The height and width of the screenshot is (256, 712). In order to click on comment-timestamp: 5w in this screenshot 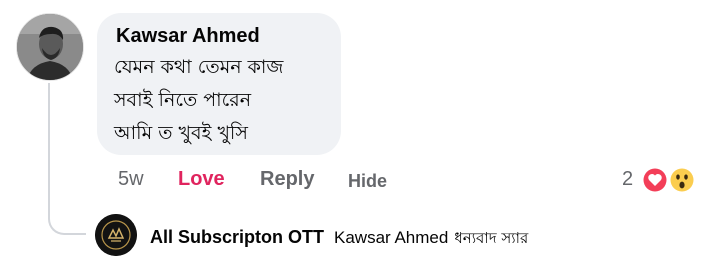, I will do `click(131, 179)`.